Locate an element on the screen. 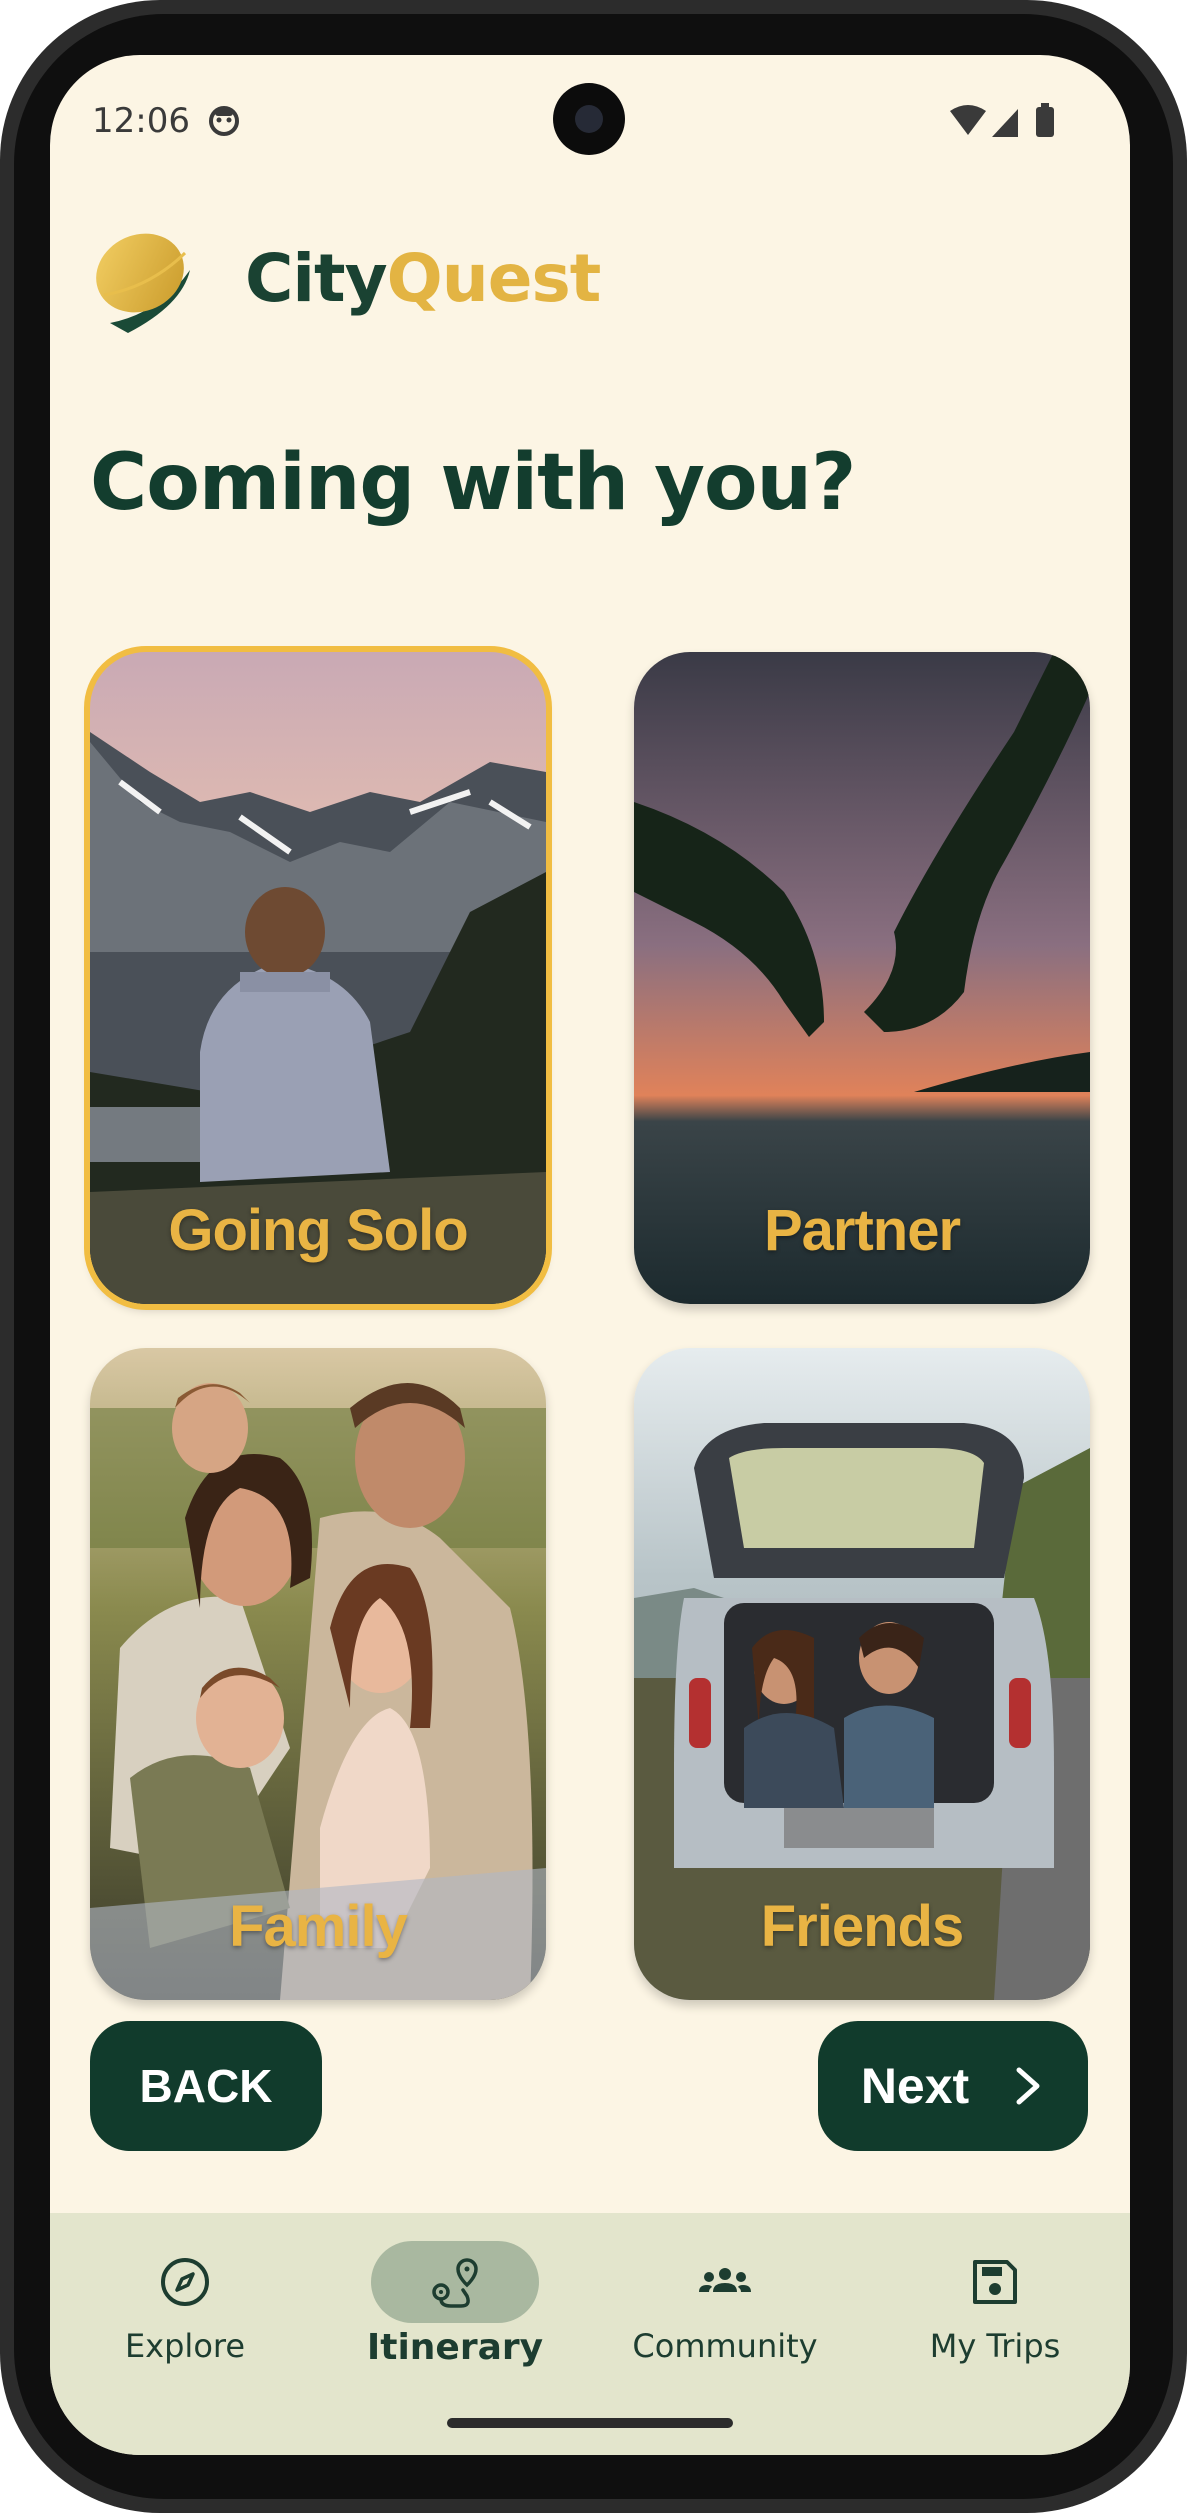 Image resolution: width=1187 pixels, height=2513 pixels. nav-label: Itinerary is located at coordinates (455, 2347).